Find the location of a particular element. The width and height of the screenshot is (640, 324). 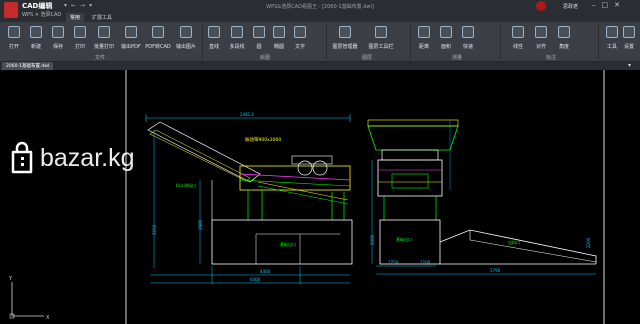

user-name: 思政老 is located at coordinates (570, 6).